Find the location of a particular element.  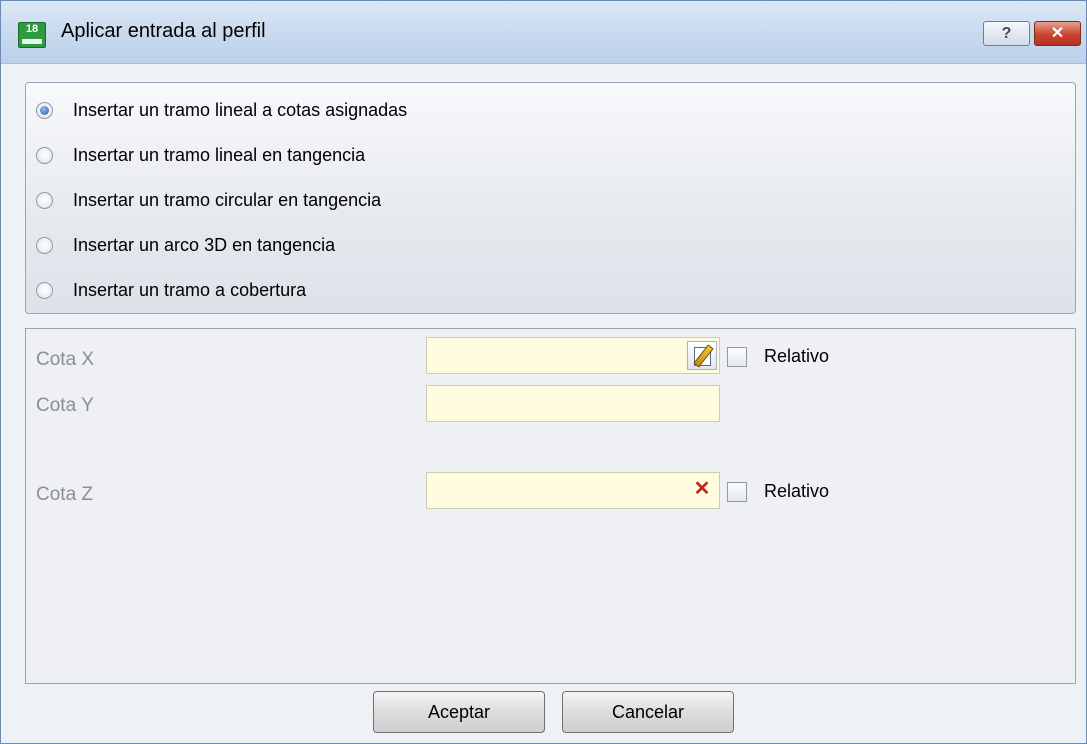

cota-x-label: Cota X is located at coordinates (65, 359).